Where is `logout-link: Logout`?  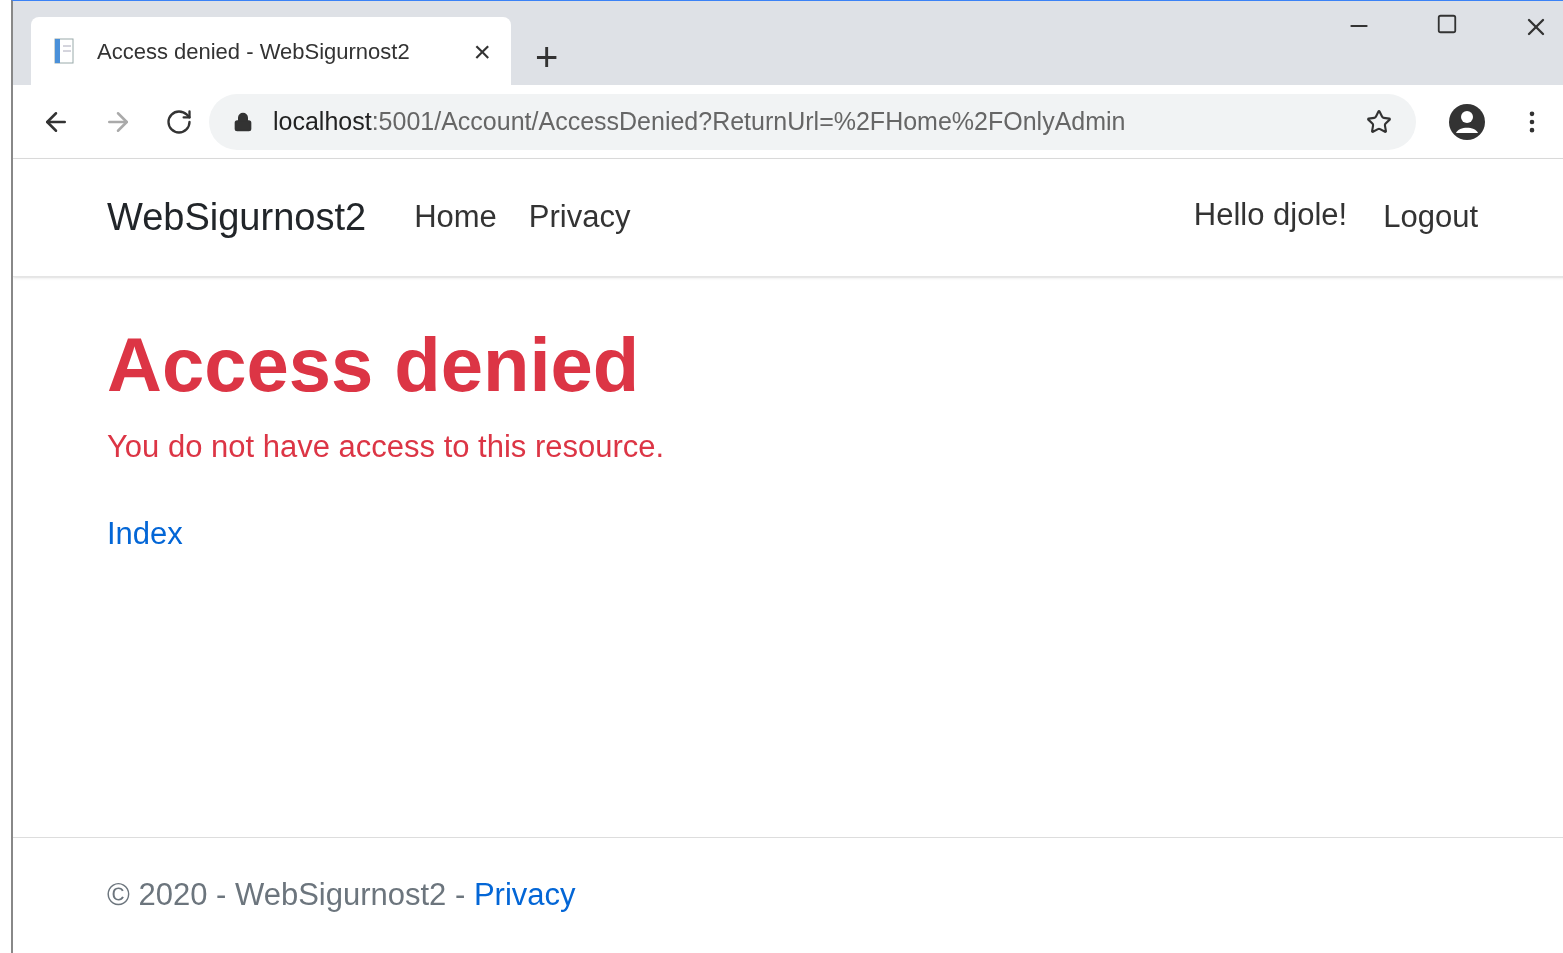
logout-link: Logout is located at coordinates (1430, 217).